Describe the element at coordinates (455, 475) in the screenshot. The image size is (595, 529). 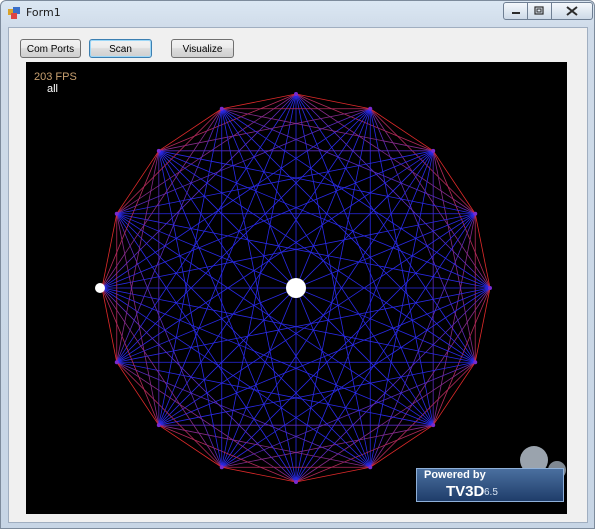
I see `logo-powered-by: Powered by` at that location.